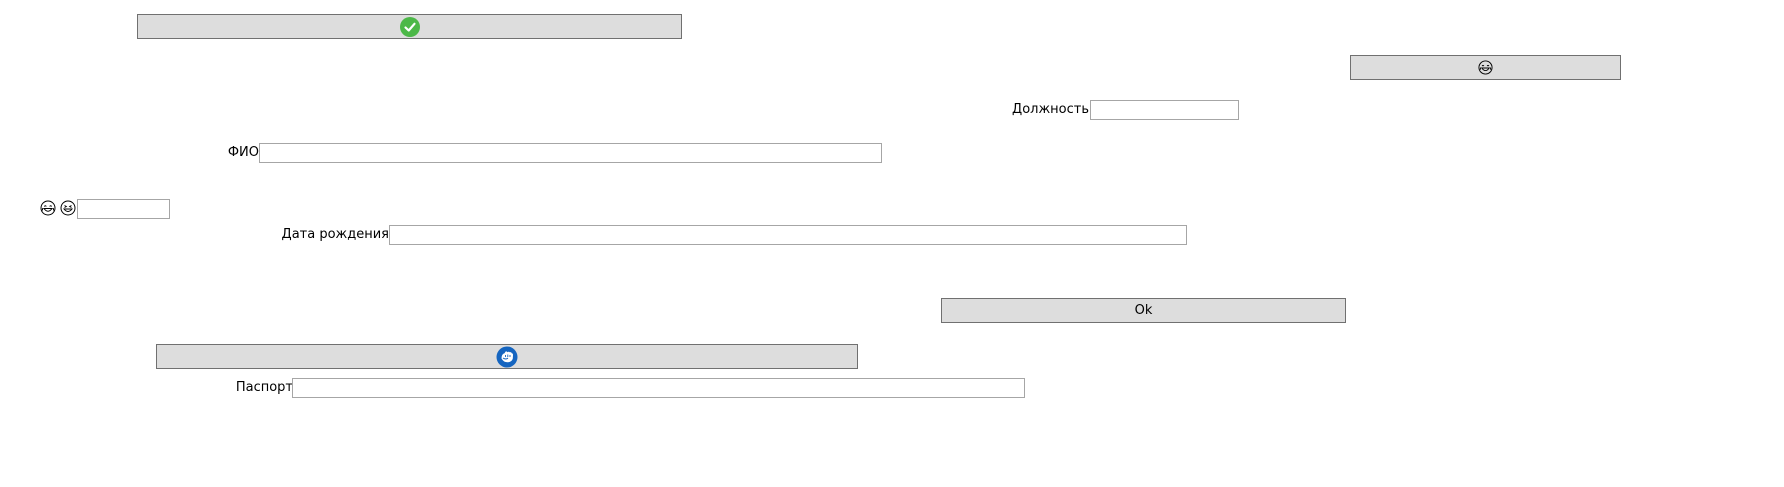 Image resolution: width=1784 pixels, height=487 pixels. I want to click on position-label: Должность, so click(1050, 109).